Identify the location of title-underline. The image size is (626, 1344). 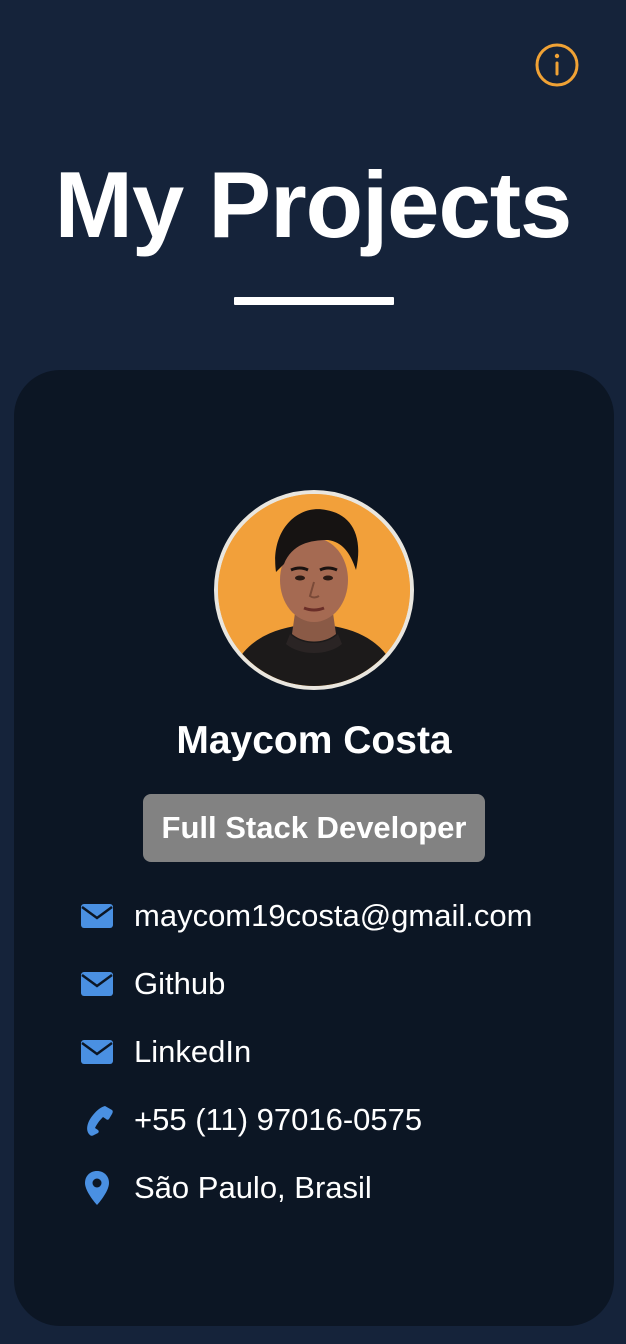
(314, 301).